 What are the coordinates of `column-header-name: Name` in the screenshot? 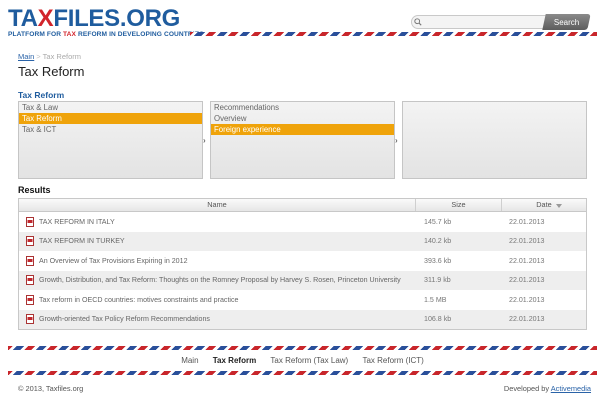 It's located at (217, 205).